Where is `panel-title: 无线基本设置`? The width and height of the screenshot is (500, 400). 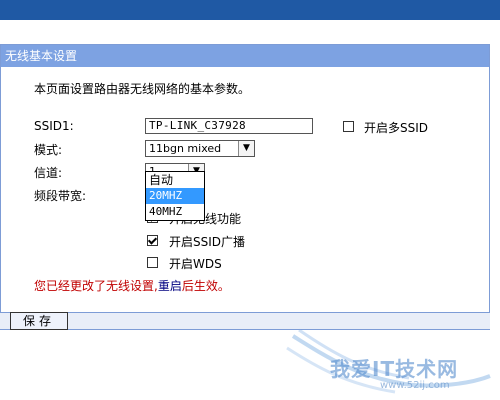 panel-title: 无线基本设置 is located at coordinates (245, 56).